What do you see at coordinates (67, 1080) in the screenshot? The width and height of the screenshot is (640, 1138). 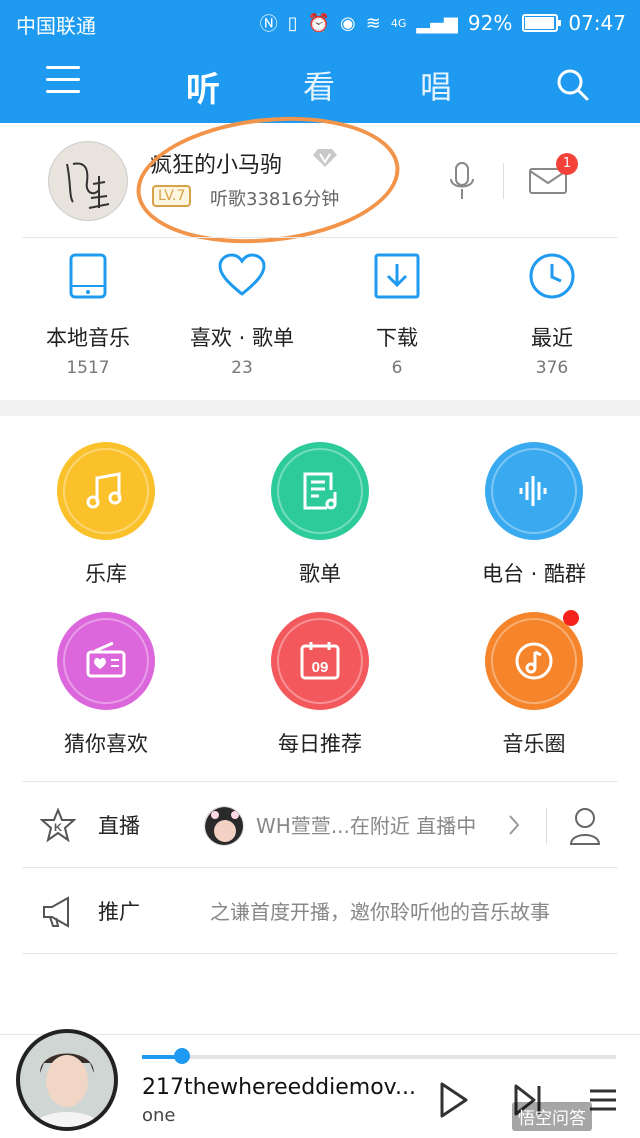 I see `album-cover` at bounding box center [67, 1080].